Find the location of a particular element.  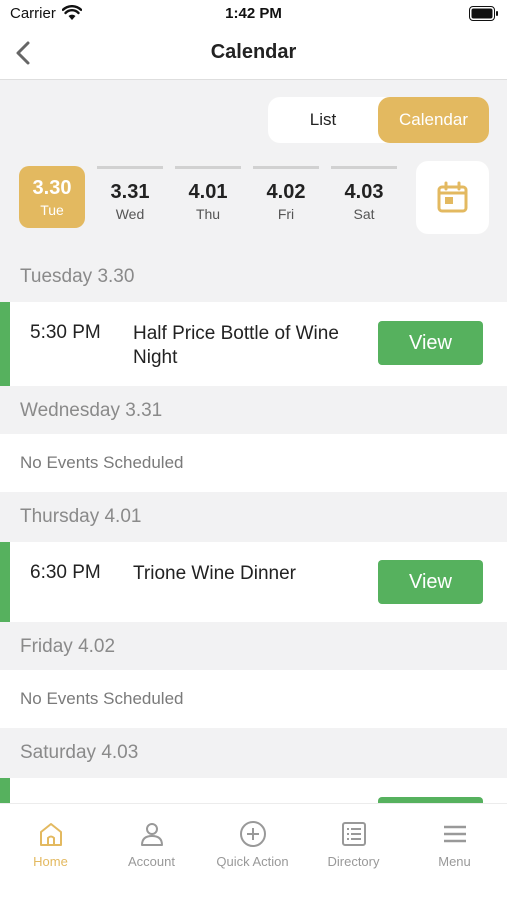

hamburger-icon is located at coordinates (455, 834).